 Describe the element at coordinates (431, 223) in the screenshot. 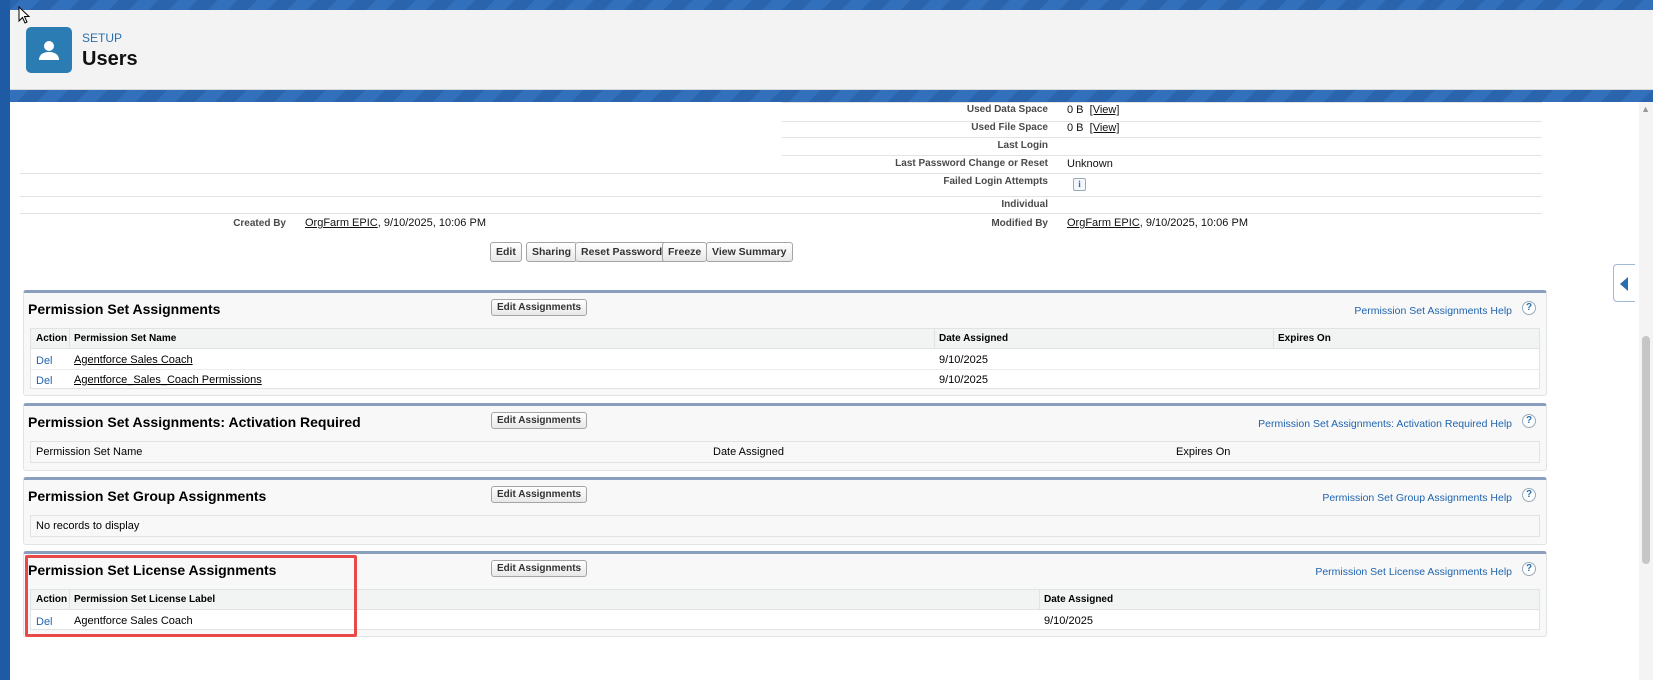

I see `created-by-date: , 9/10/2025, 10:06 PM` at that location.